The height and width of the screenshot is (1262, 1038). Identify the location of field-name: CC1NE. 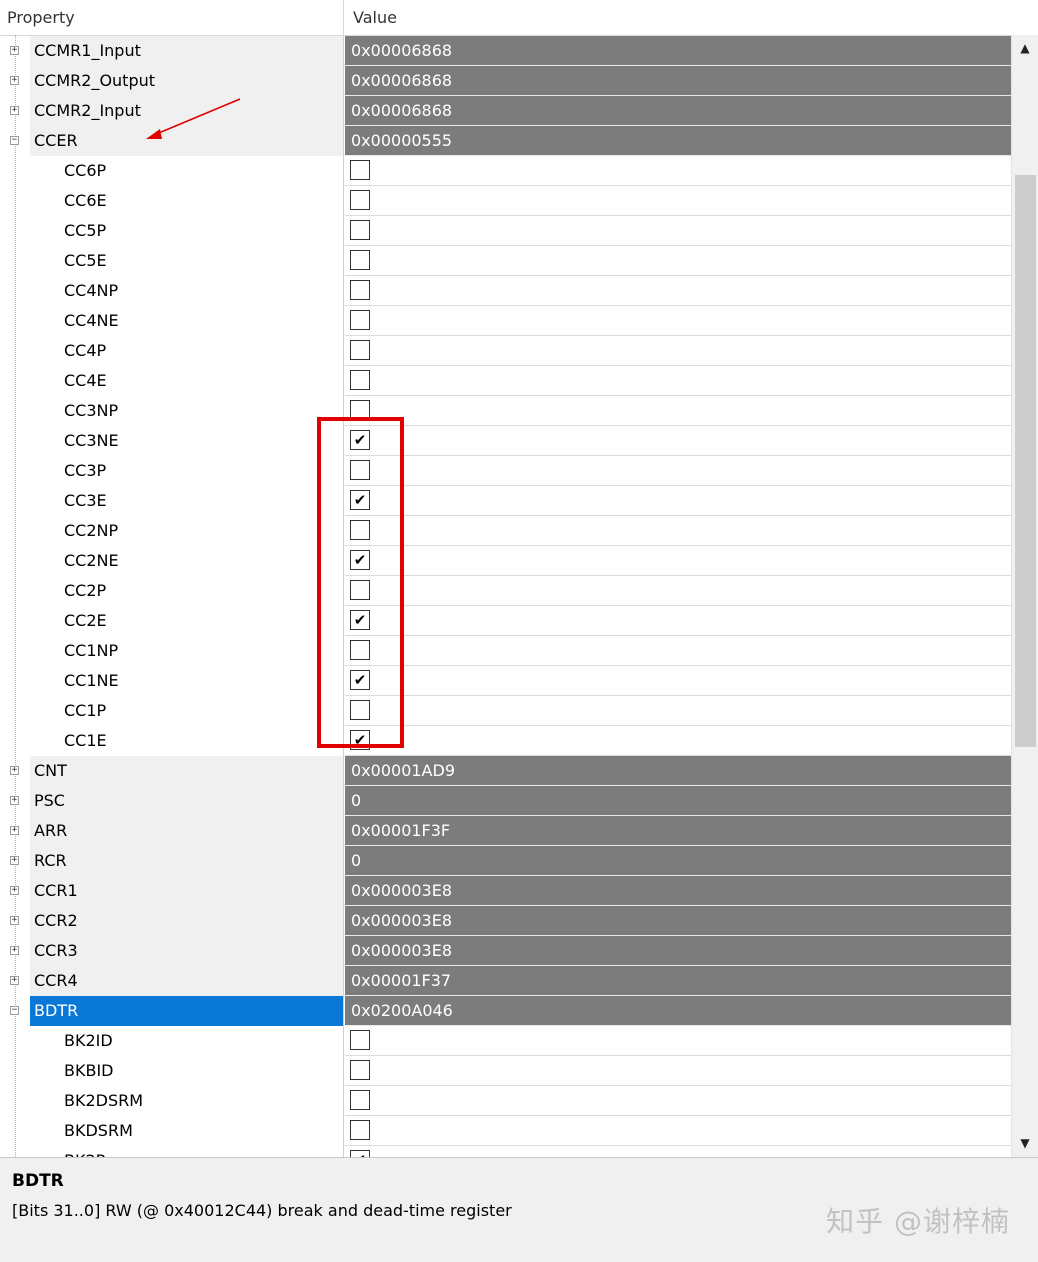
(187, 681).